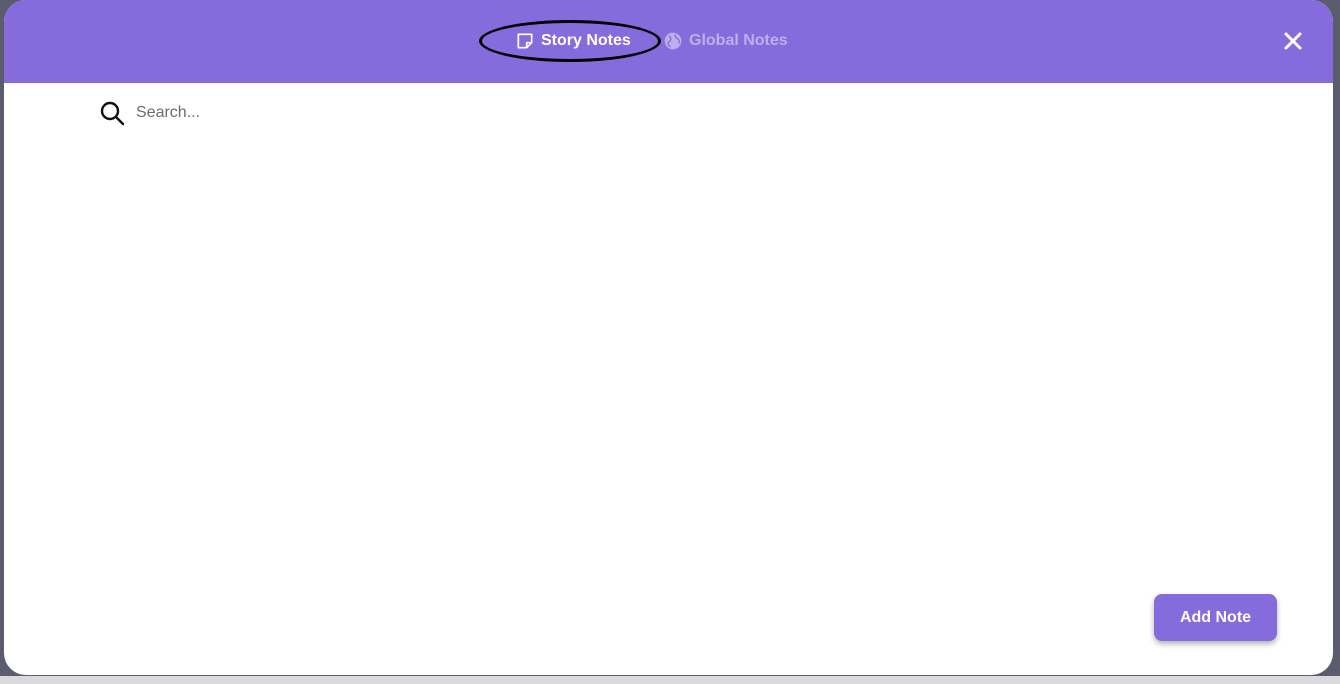 The image size is (1340, 684). What do you see at coordinates (1293, 41) in the screenshot?
I see `close-button` at bounding box center [1293, 41].